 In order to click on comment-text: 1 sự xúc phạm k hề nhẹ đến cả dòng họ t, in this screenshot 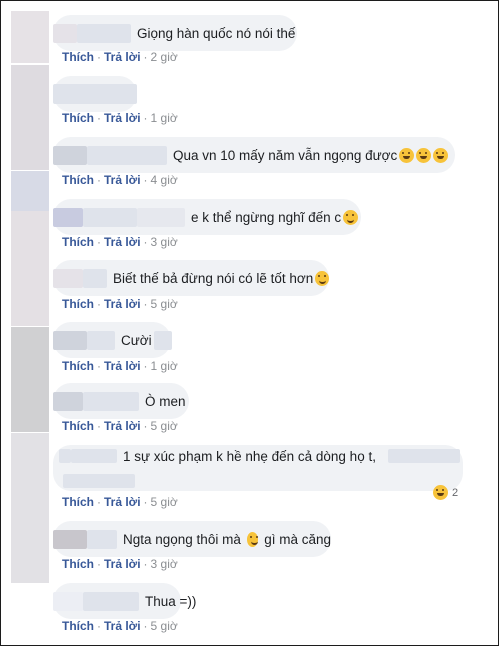, I will do `click(249, 456)`.